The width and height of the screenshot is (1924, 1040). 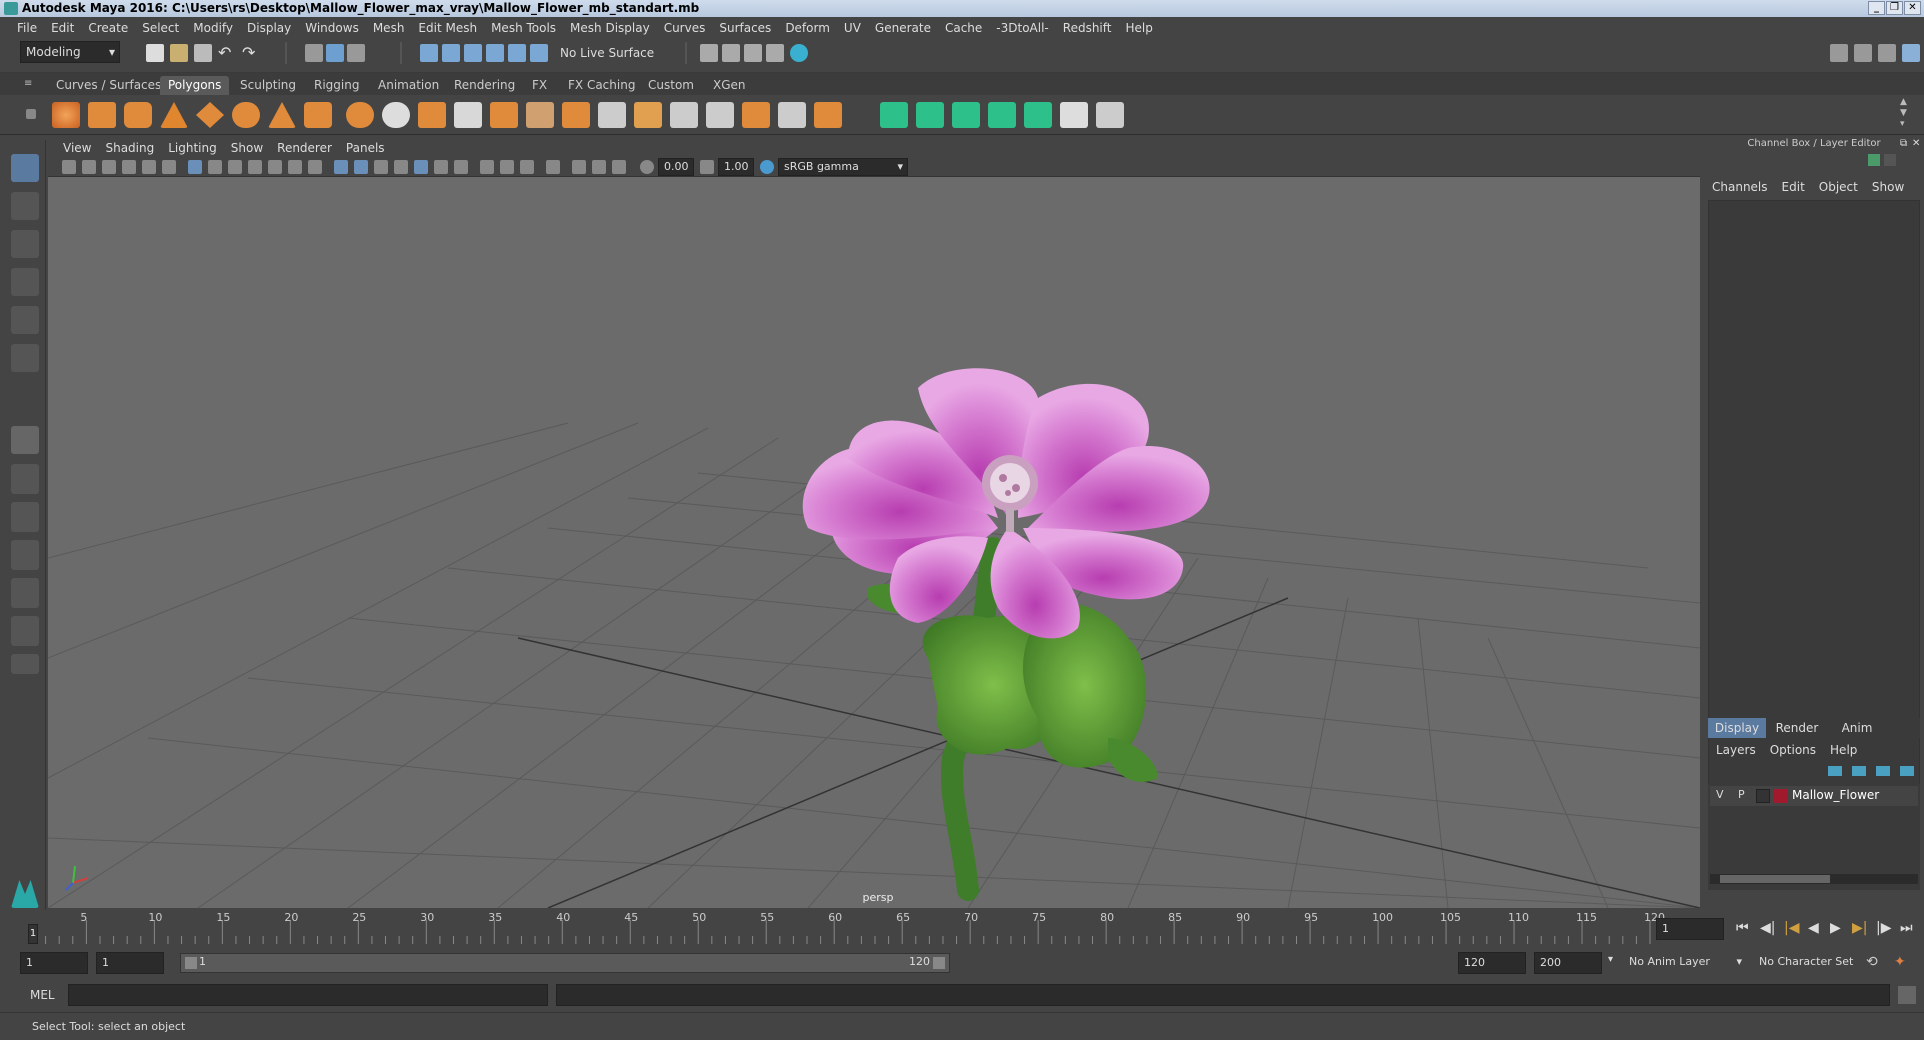 I want to click on menu-edit: Edit, so click(x=62, y=28).